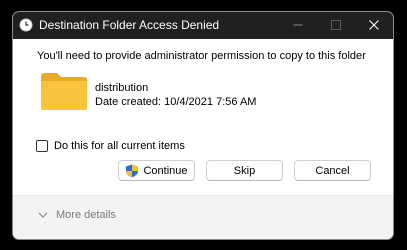 This screenshot has width=407, height=250. I want to click on close-button, so click(374, 25).